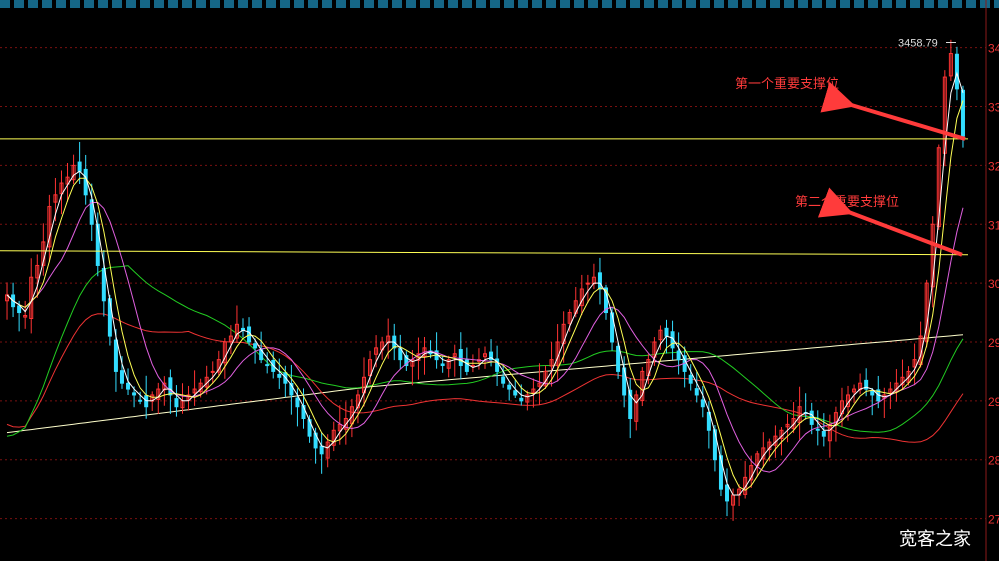 The height and width of the screenshot is (561, 999). Describe the element at coordinates (847, 202) in the screenshot. I see `annotation-second-support: 第二个重要支撑位` at that location.